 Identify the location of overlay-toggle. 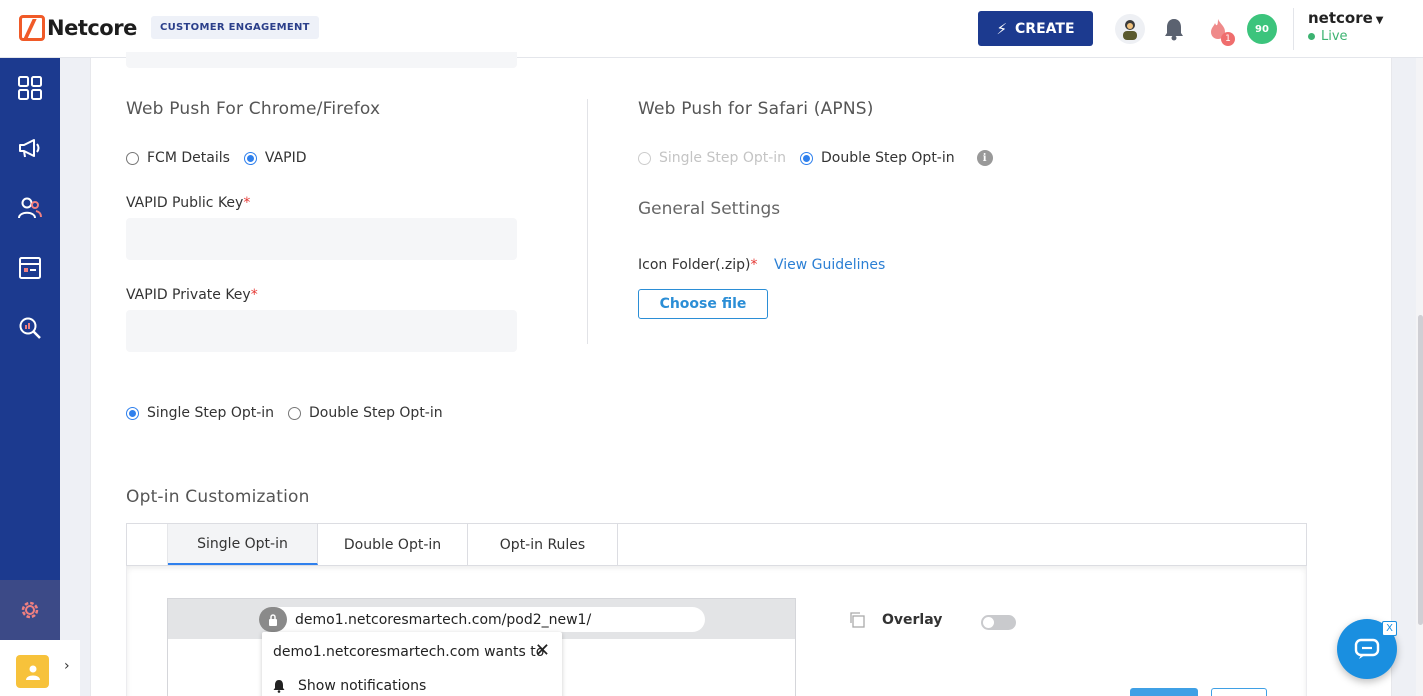
(998, 622).